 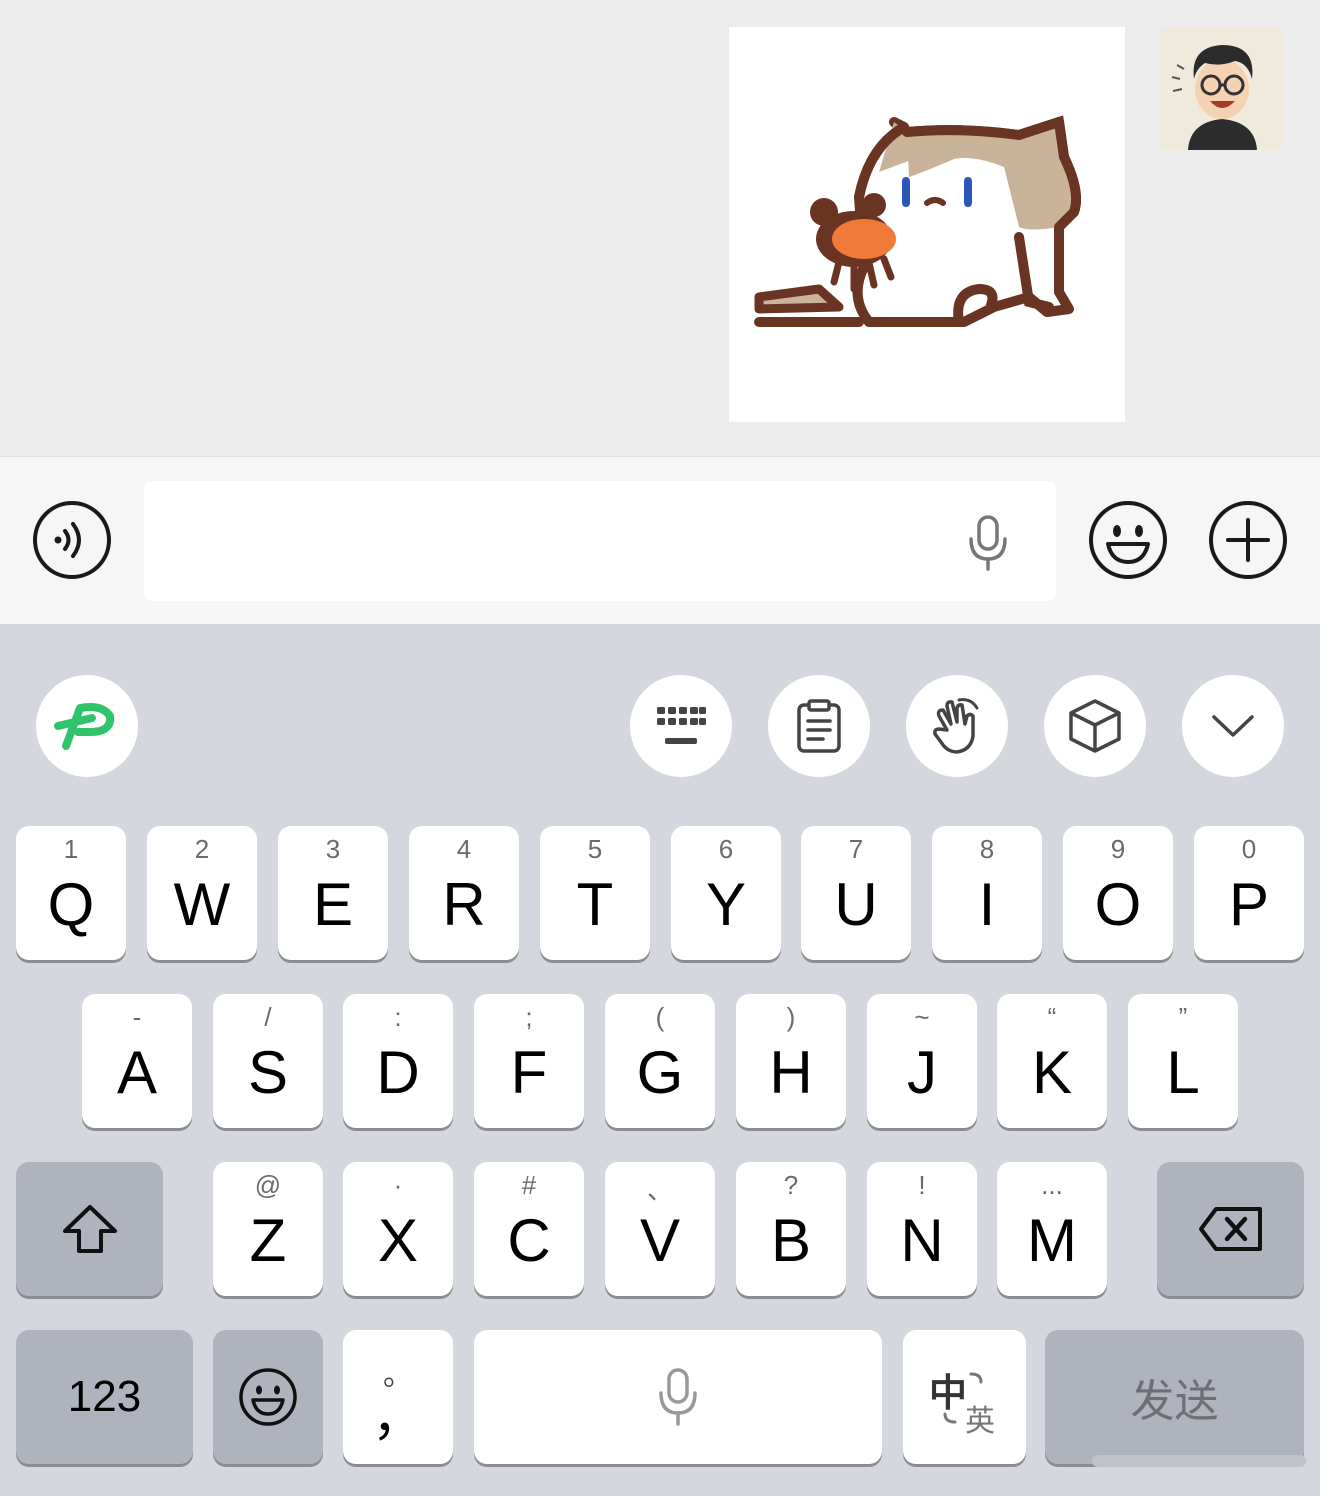 I want to click on more-actions-button, so click(x=1248, y=540).